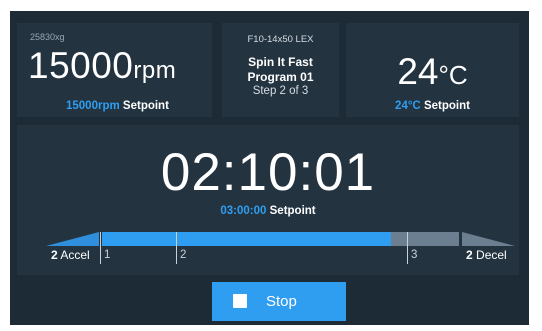 Image resolution: width=542 pixels, height=331 pixels. I want to click on step-number-2: 2, so click(183, 255).